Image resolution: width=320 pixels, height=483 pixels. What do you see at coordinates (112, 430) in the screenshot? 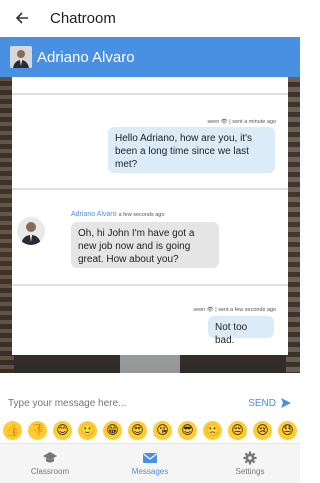
I see `grin-emoji: 😁` at bounding box center [112, 430].